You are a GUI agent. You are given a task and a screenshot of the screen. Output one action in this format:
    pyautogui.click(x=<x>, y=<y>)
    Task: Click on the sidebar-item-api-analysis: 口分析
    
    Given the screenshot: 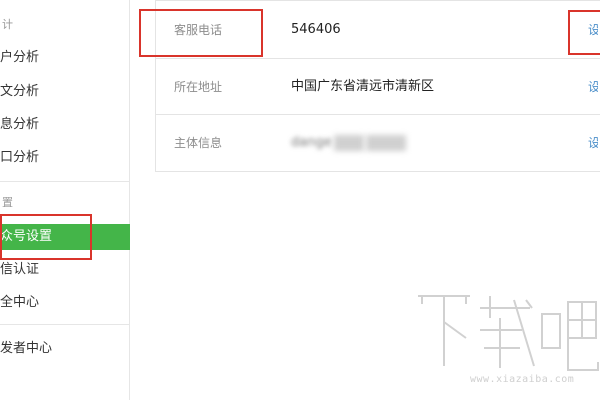 What is the action you would take?
    pyautogui.click(x=65, y=158)
    